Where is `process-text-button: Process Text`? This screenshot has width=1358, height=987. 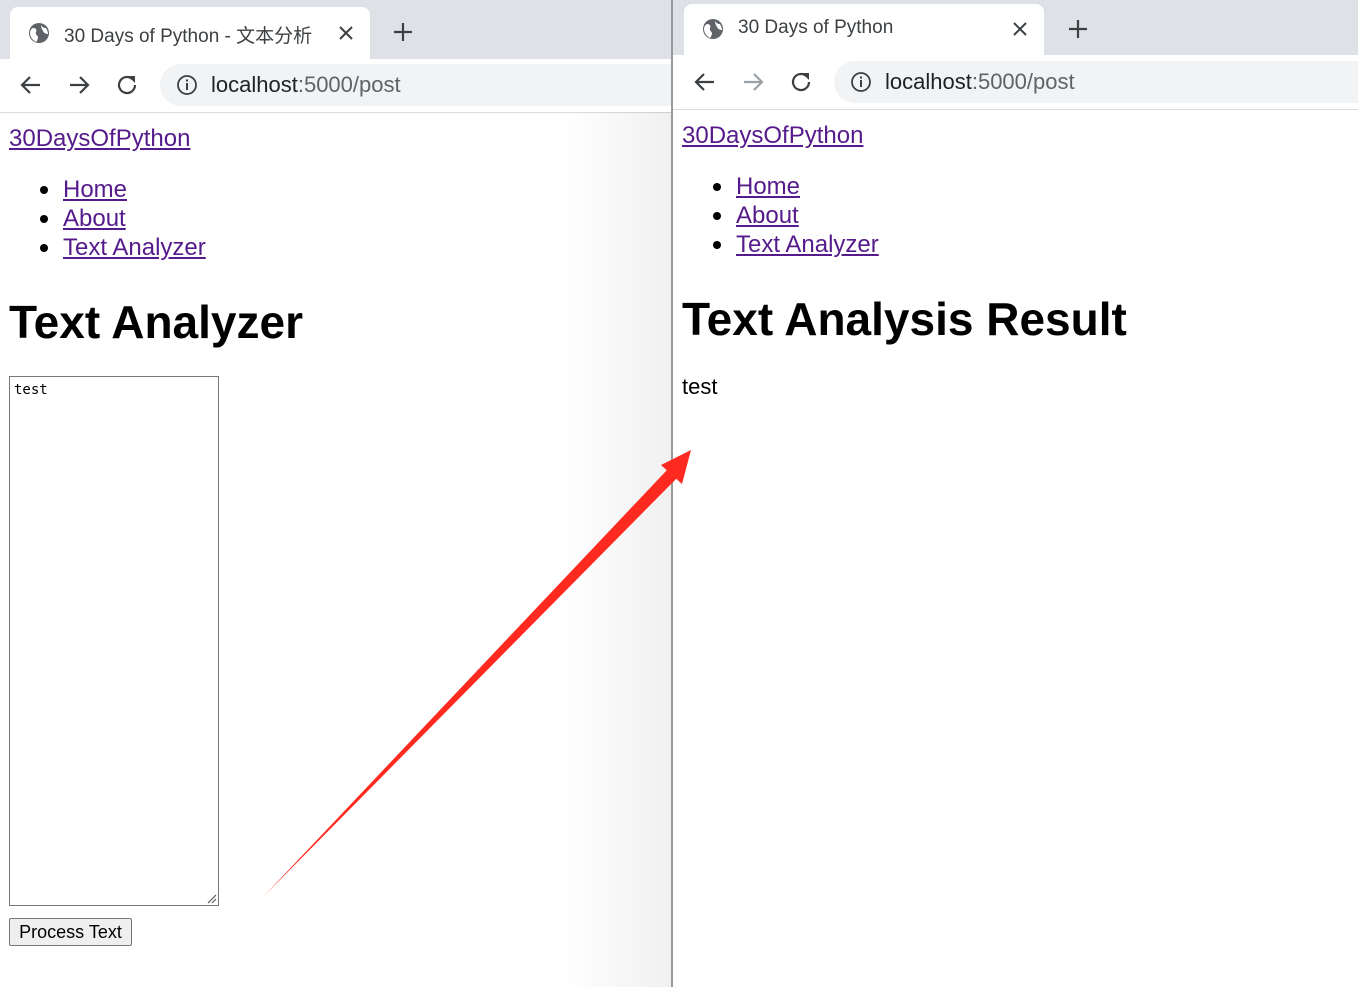 process-text-button: Process Text is located at coordinates (70, 932).